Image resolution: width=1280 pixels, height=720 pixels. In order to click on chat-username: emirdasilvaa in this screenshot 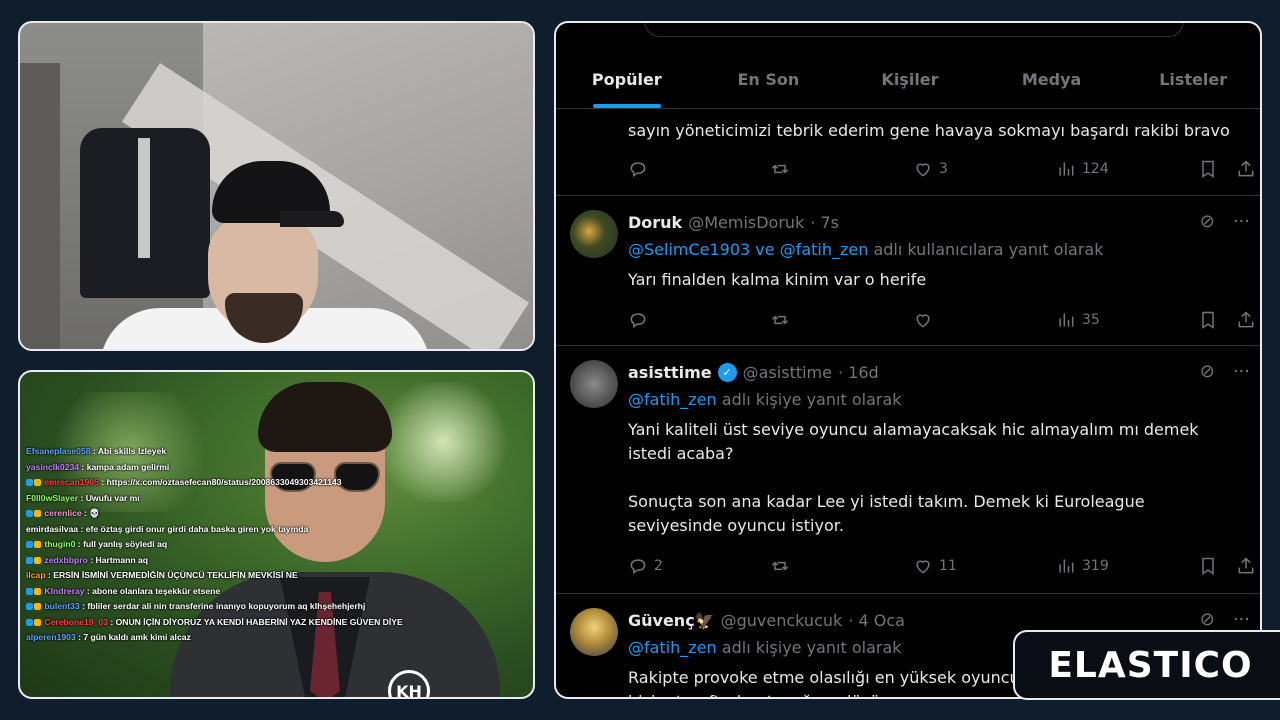, I will do `click(52, 529)`.